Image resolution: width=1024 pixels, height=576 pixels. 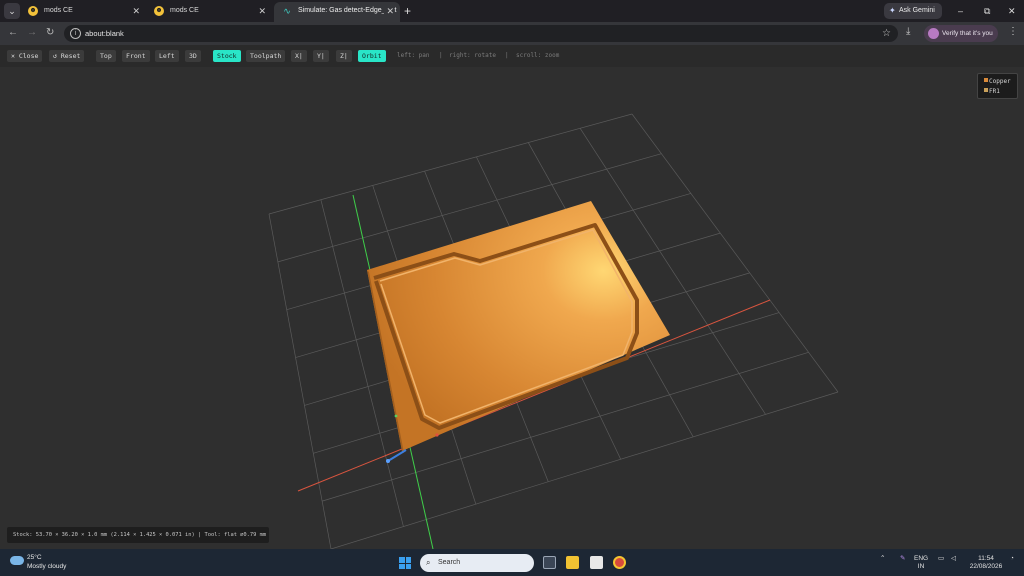 I want to click on tab-title: Simulate: Gas detect-Edge_Cut, so click(x=347, y=10).